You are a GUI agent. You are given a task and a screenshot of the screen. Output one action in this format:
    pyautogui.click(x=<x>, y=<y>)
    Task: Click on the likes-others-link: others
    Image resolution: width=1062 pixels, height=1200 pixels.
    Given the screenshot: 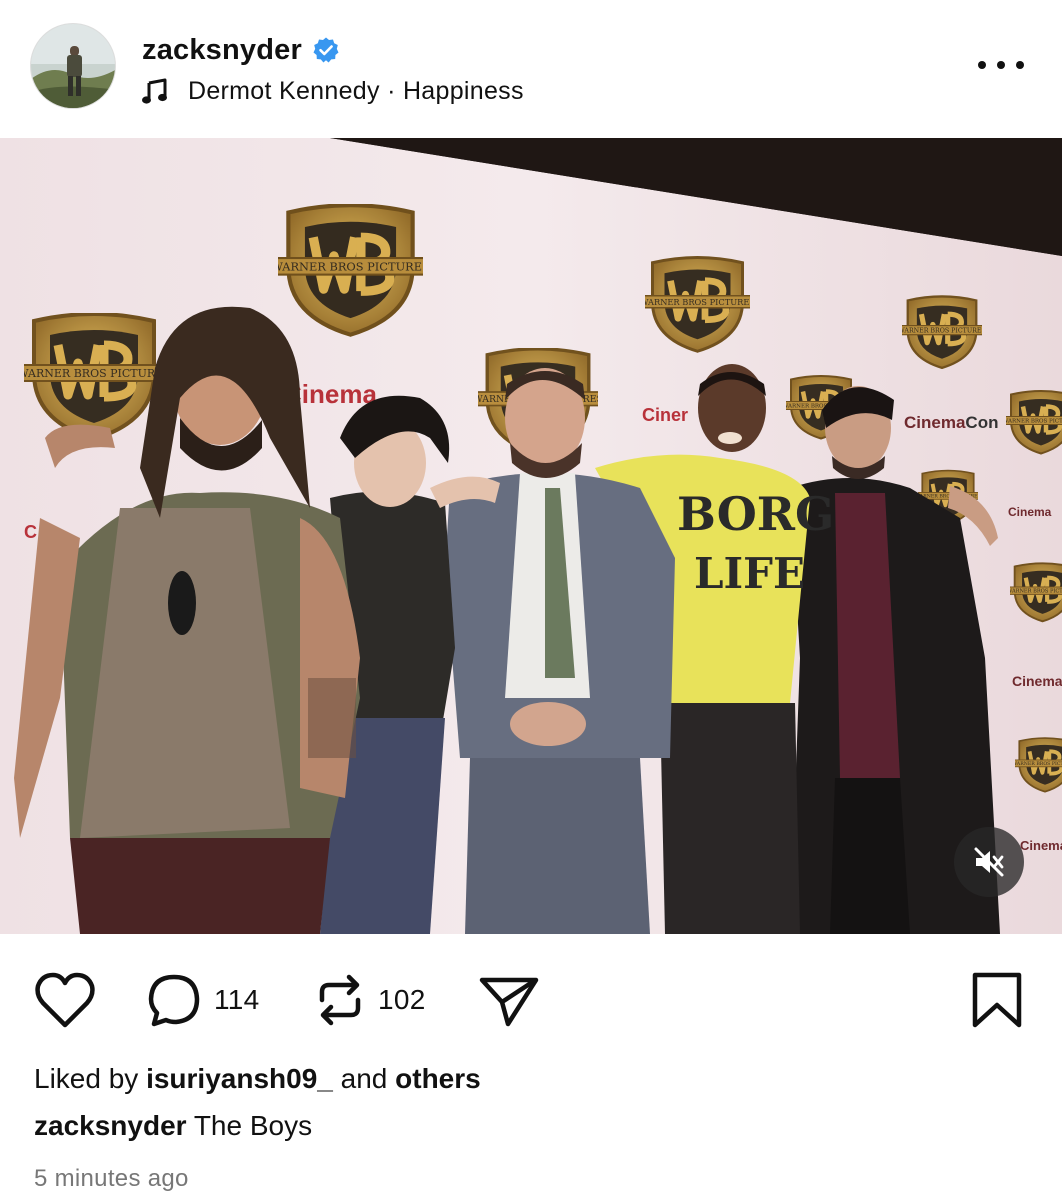 What is the action you would take?
    pyautogui.click(x=438, y=1078)
    